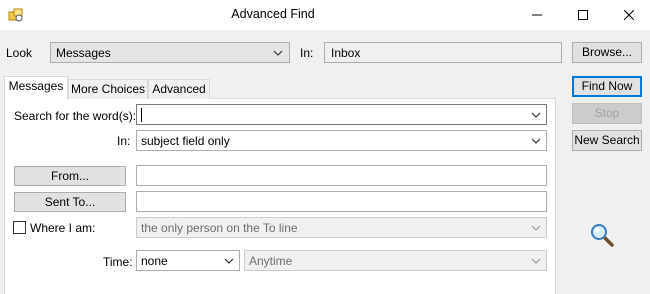 Image resolution: width=650 pixels, height=294 pixels. What do you see at coordinates (118, 262) in the screenshot?
I see `time-label: Time:` at bounding box center [118, 262].